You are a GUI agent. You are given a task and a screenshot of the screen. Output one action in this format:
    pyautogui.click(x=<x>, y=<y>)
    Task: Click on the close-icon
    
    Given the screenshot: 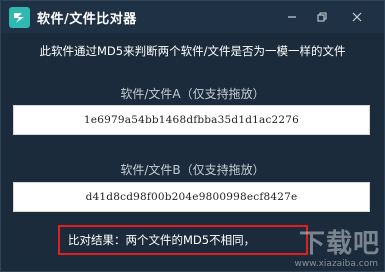 What is the action you would take?
    pyautogui.click(x=357, y=17)
    